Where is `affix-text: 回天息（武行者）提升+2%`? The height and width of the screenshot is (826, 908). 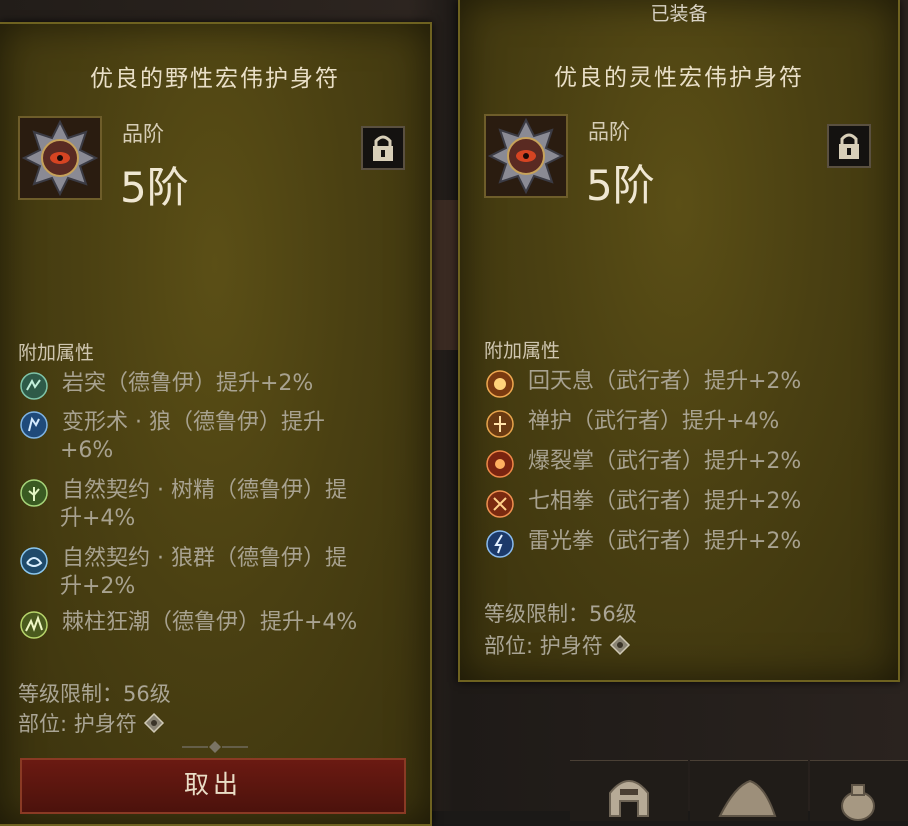 affix-text: 回天息（武行者）提升+2% is located at coordinates (665, 381).